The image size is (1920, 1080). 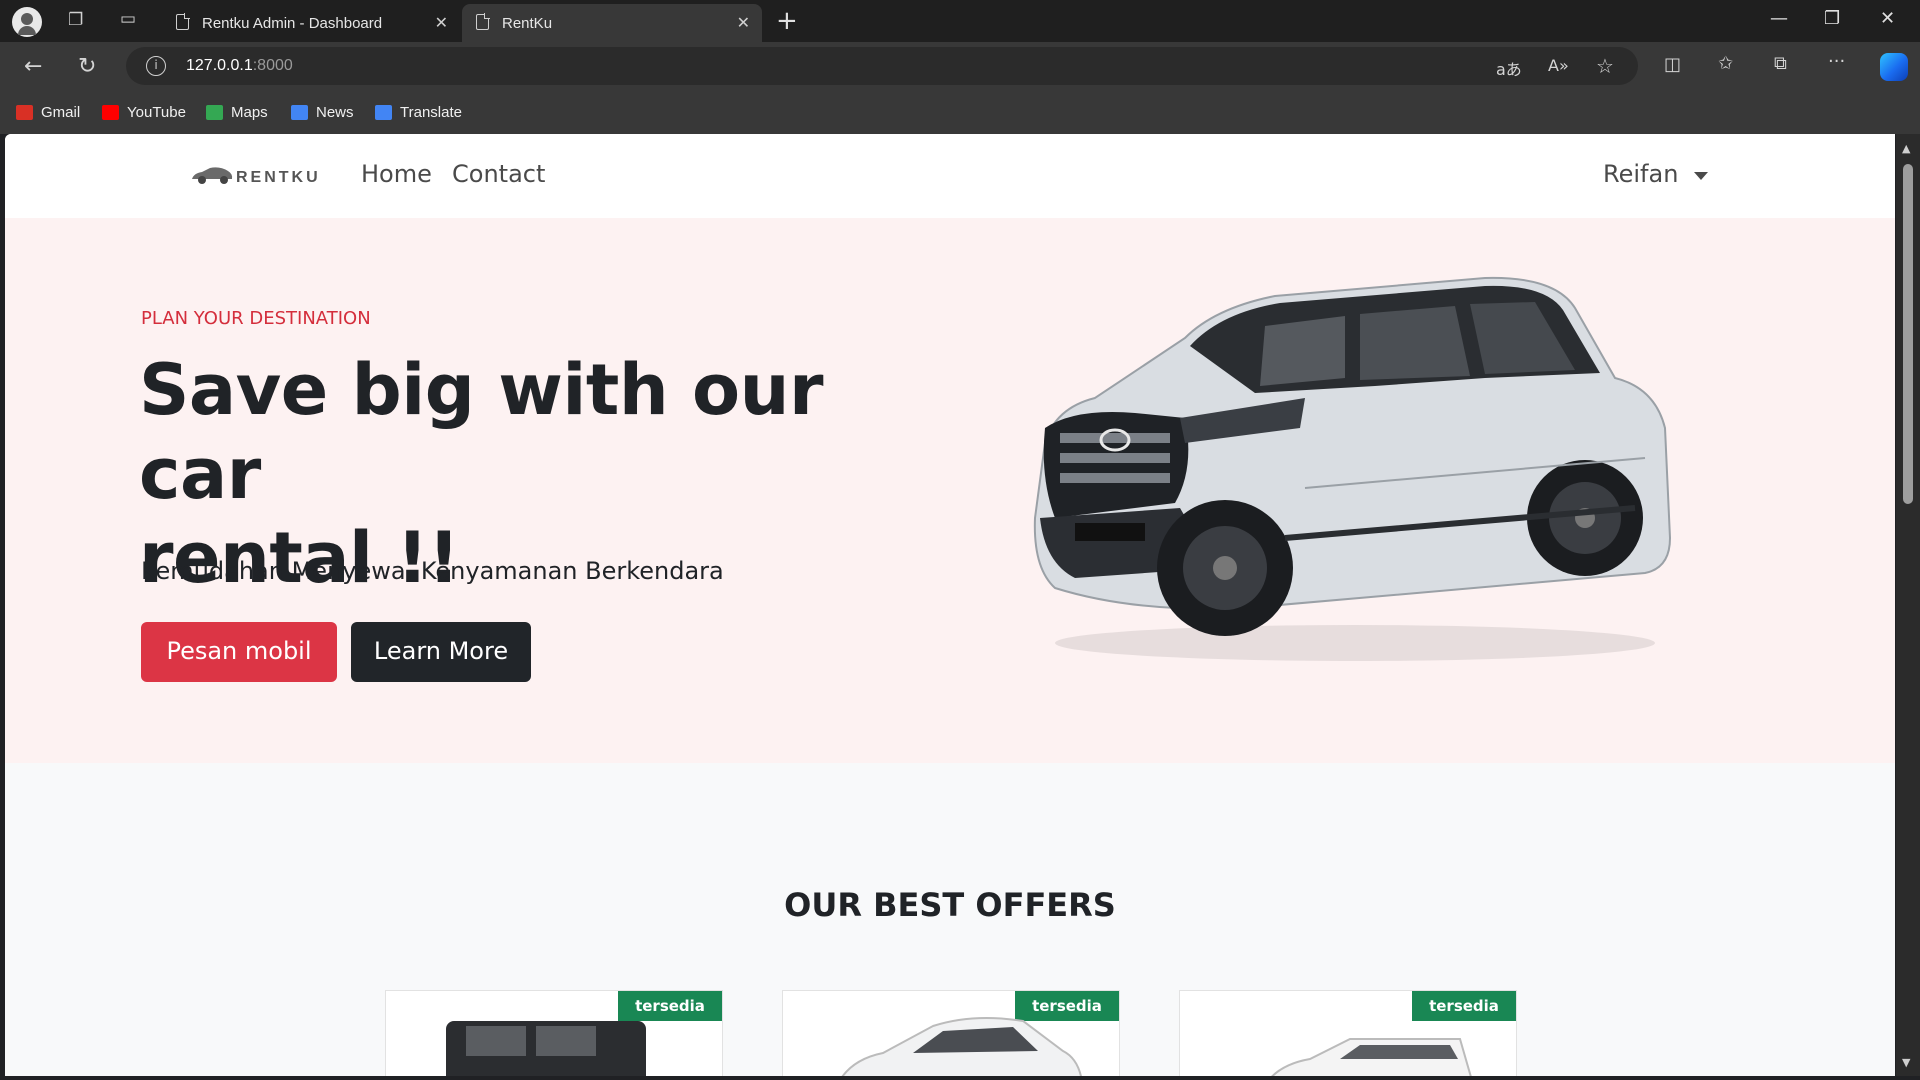 I want to click on tab-rentku: RentKu ✕, so click(x=612, y=23).